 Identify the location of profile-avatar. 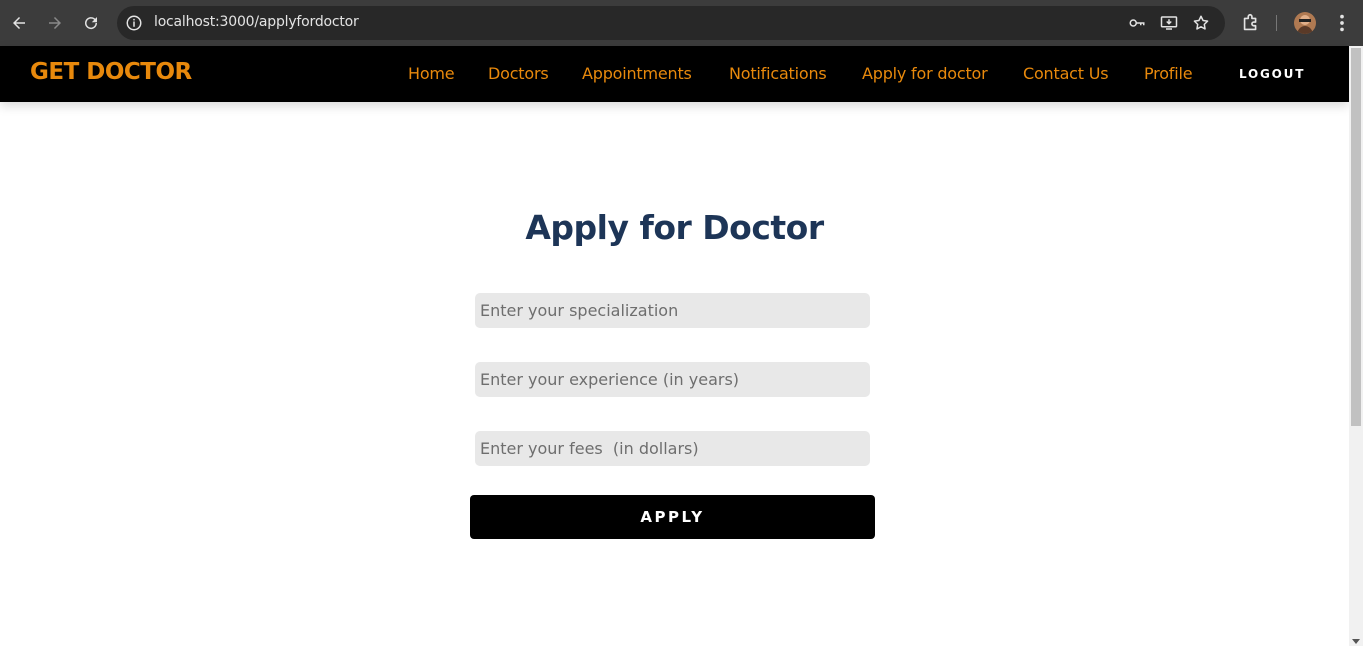
(1305, 23).